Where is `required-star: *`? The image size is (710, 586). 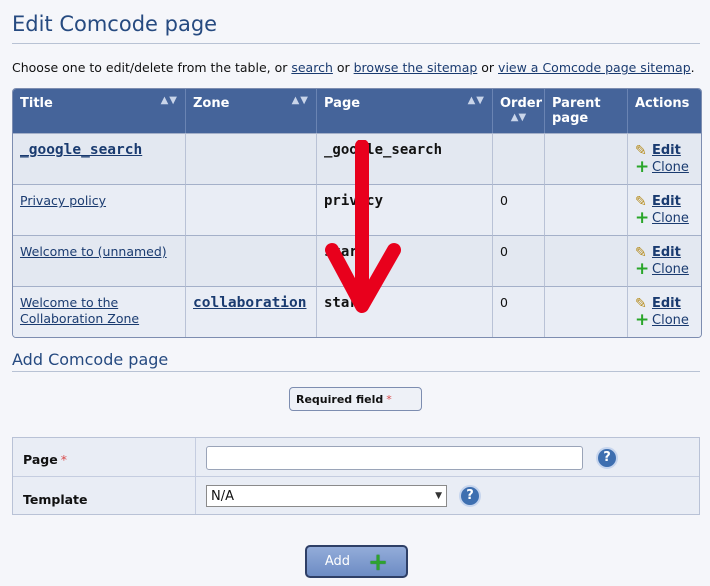
required-star: * is located at coordinates (389, 399).